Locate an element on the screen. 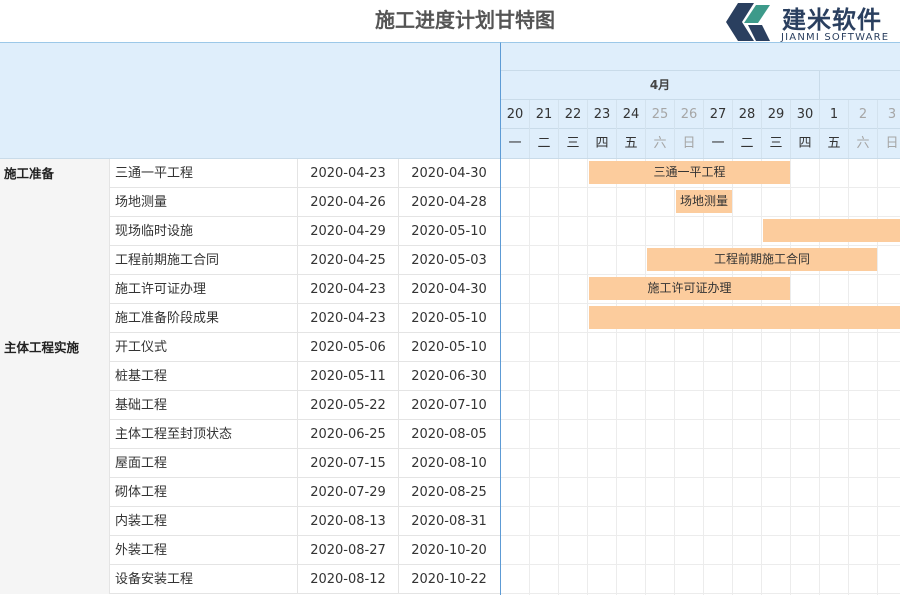 This screenshot has height=595, width=900. gantt-bar: 工程前期施工合同 is located at coordinates (762, 259).